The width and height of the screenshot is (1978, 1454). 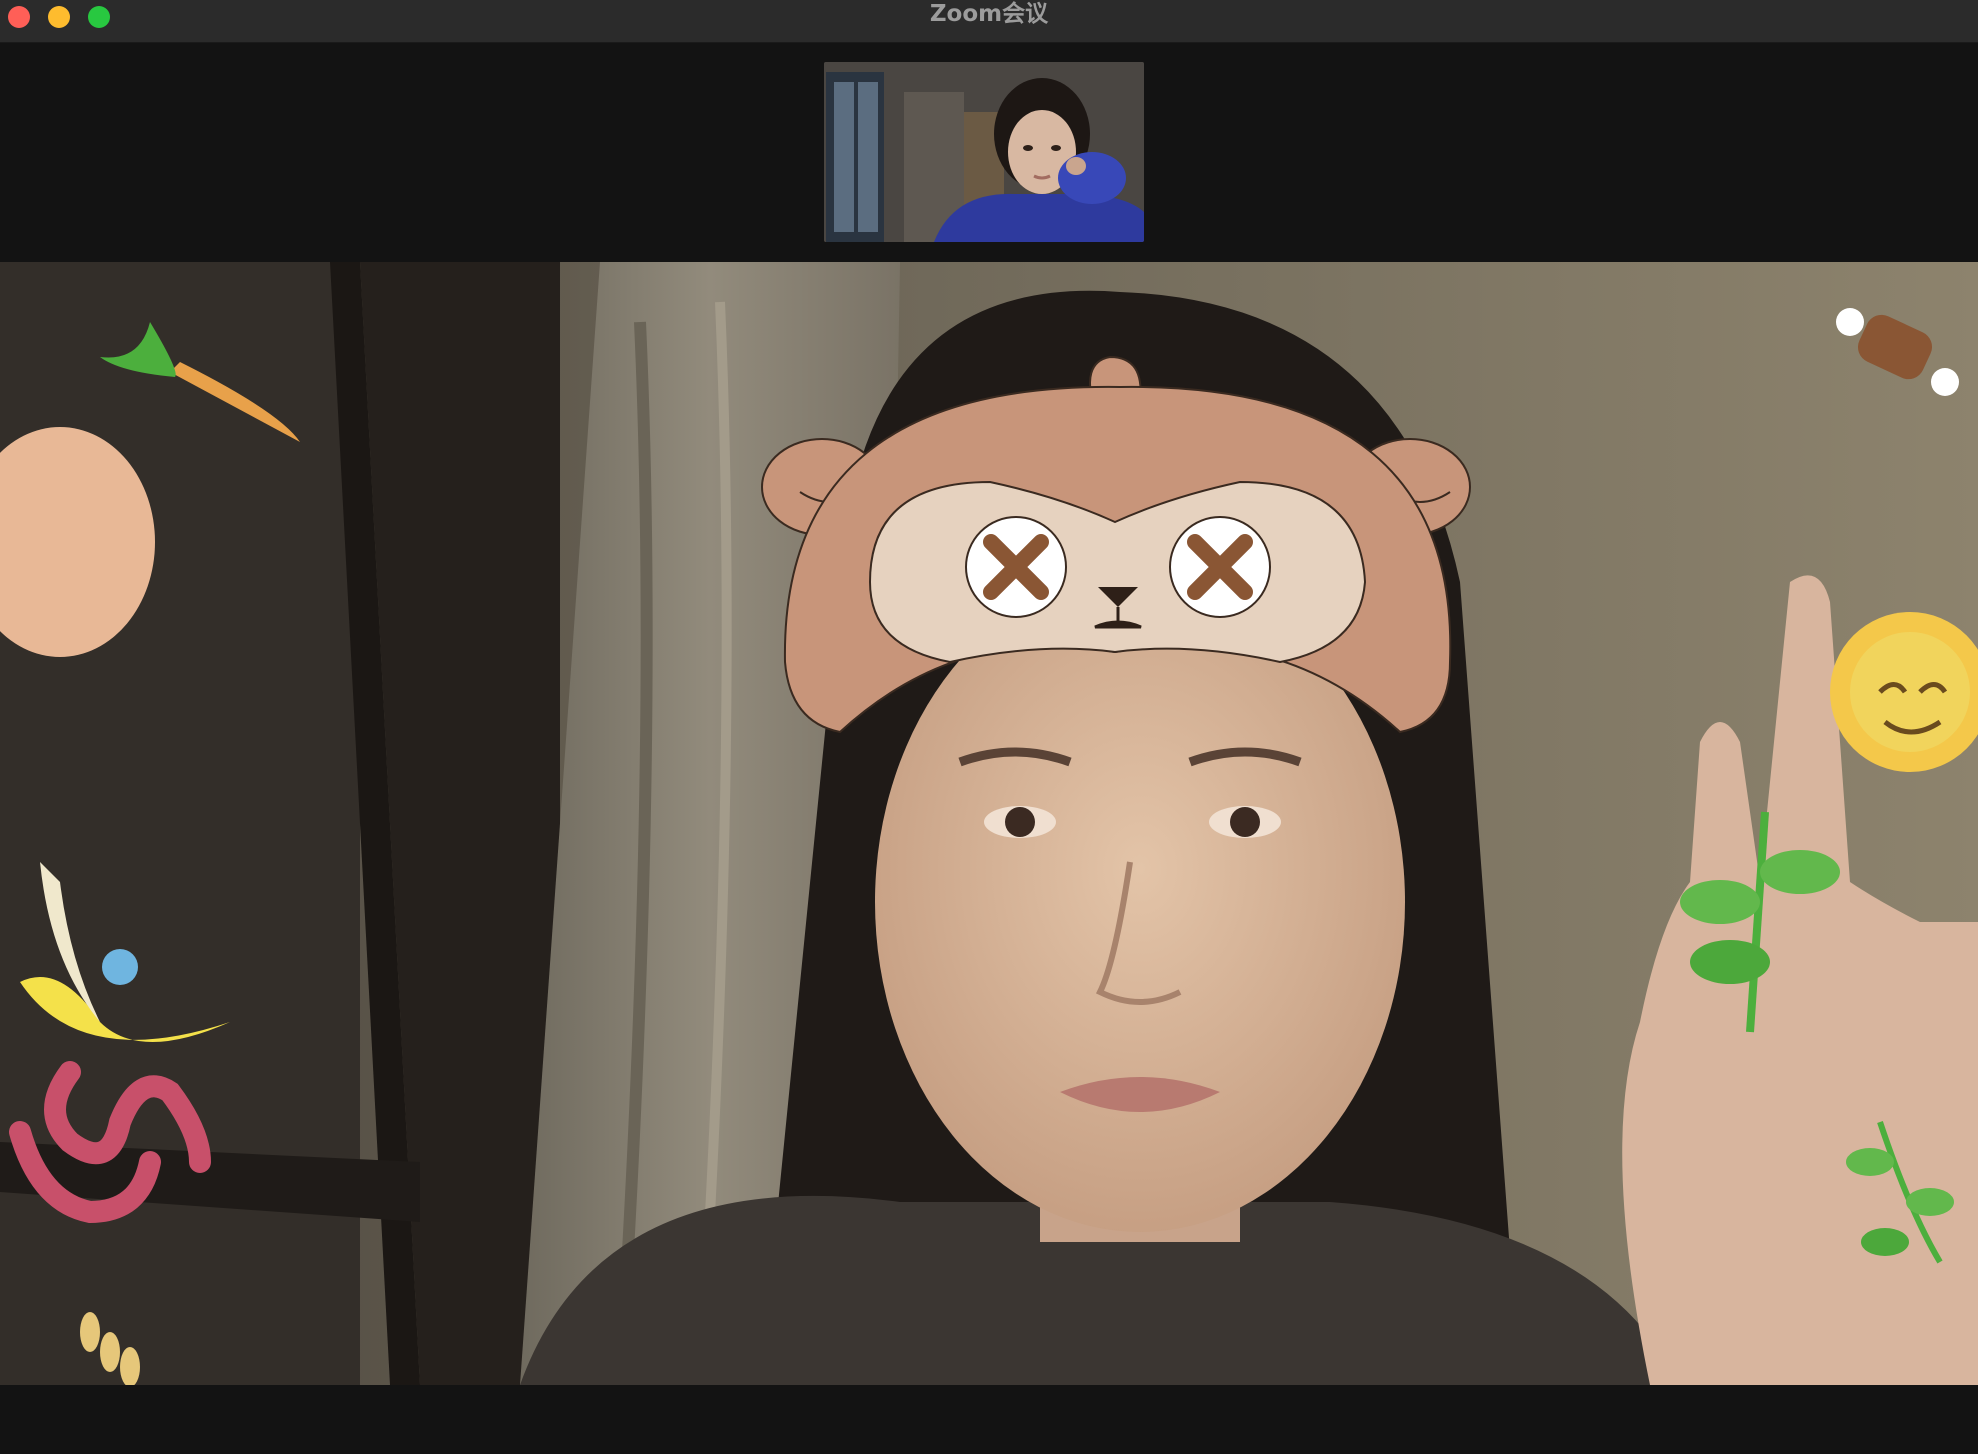 I want to click on sun-icon, so click(x=1904, y=692).